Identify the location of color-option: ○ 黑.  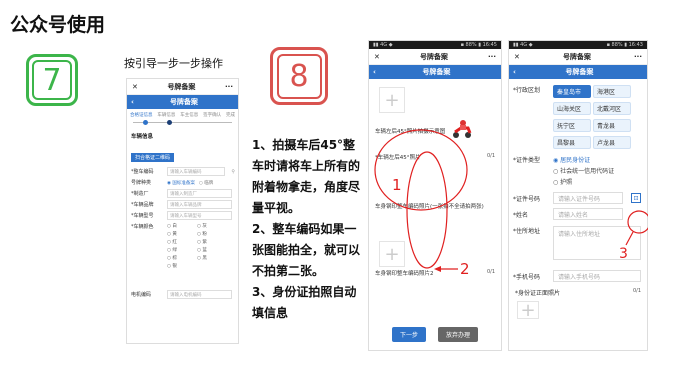
(212, 258).